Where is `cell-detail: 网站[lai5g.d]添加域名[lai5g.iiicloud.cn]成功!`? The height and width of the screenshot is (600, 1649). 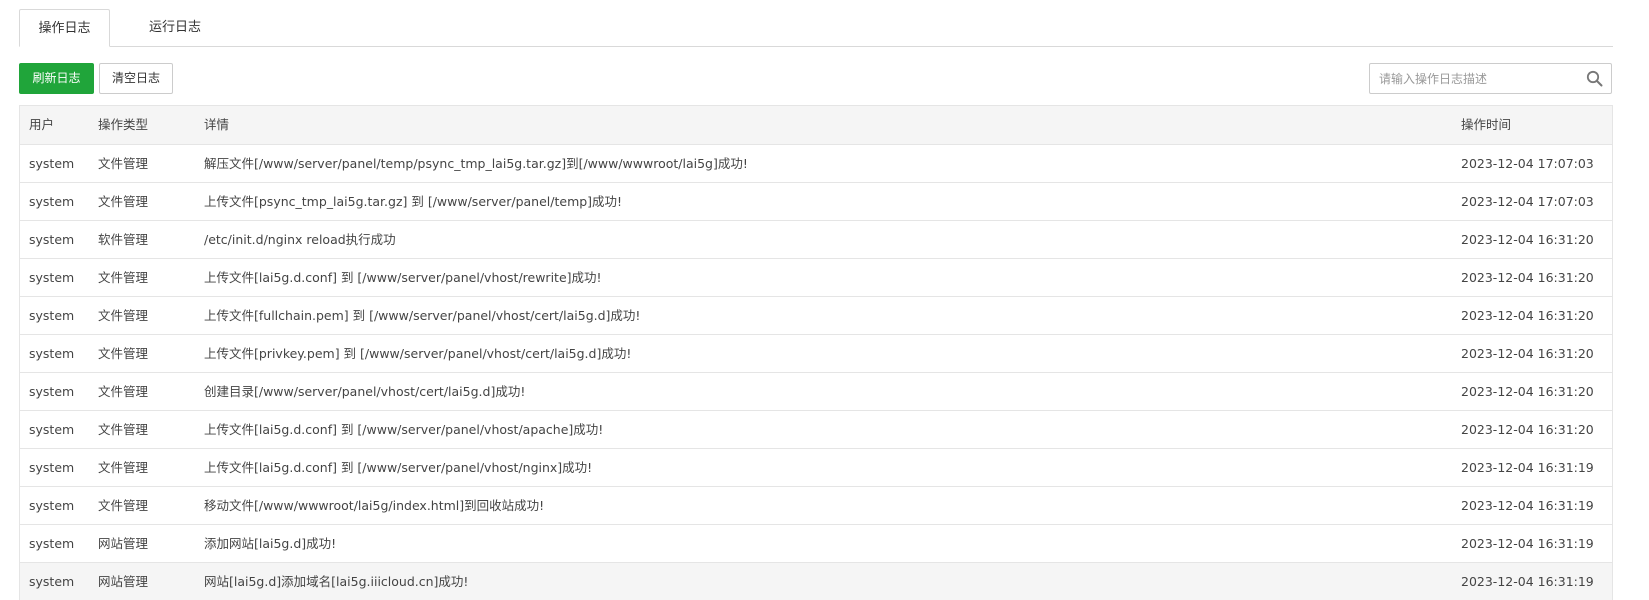
cell-detail: 网站[lai5g.d]添加域名[lai5g.iiicloud.cn]成功! is located at coordinates (336, 581).